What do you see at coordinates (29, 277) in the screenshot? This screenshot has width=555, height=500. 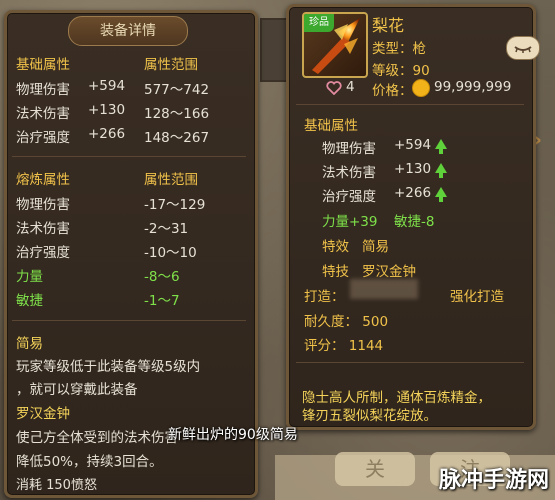 I see `refine-row-name: 力量` at bounding box center [29, 277].